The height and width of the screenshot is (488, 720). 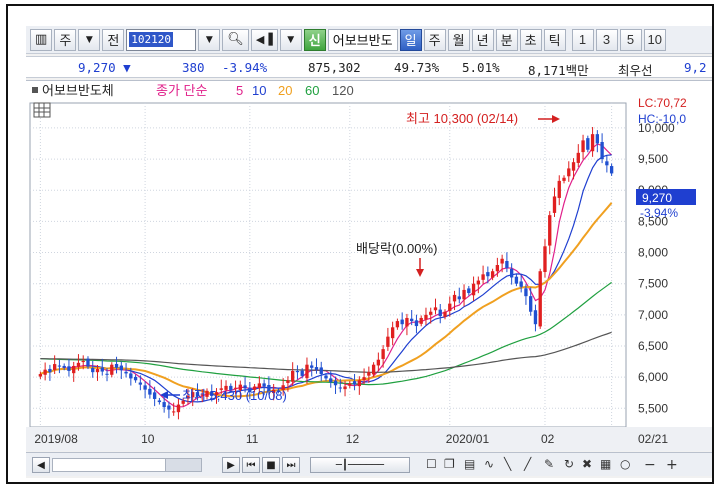 What do you see at coordinates (434, 39) in the screenshot?
I see `period-week: 주` at bounding box center [434, 39].